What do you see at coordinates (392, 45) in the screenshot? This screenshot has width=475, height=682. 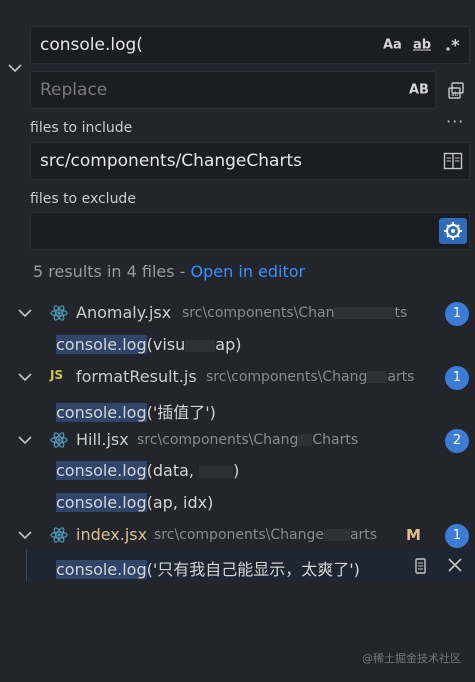 I see `match-case-button: Aa` at bounding box center [392, 45].